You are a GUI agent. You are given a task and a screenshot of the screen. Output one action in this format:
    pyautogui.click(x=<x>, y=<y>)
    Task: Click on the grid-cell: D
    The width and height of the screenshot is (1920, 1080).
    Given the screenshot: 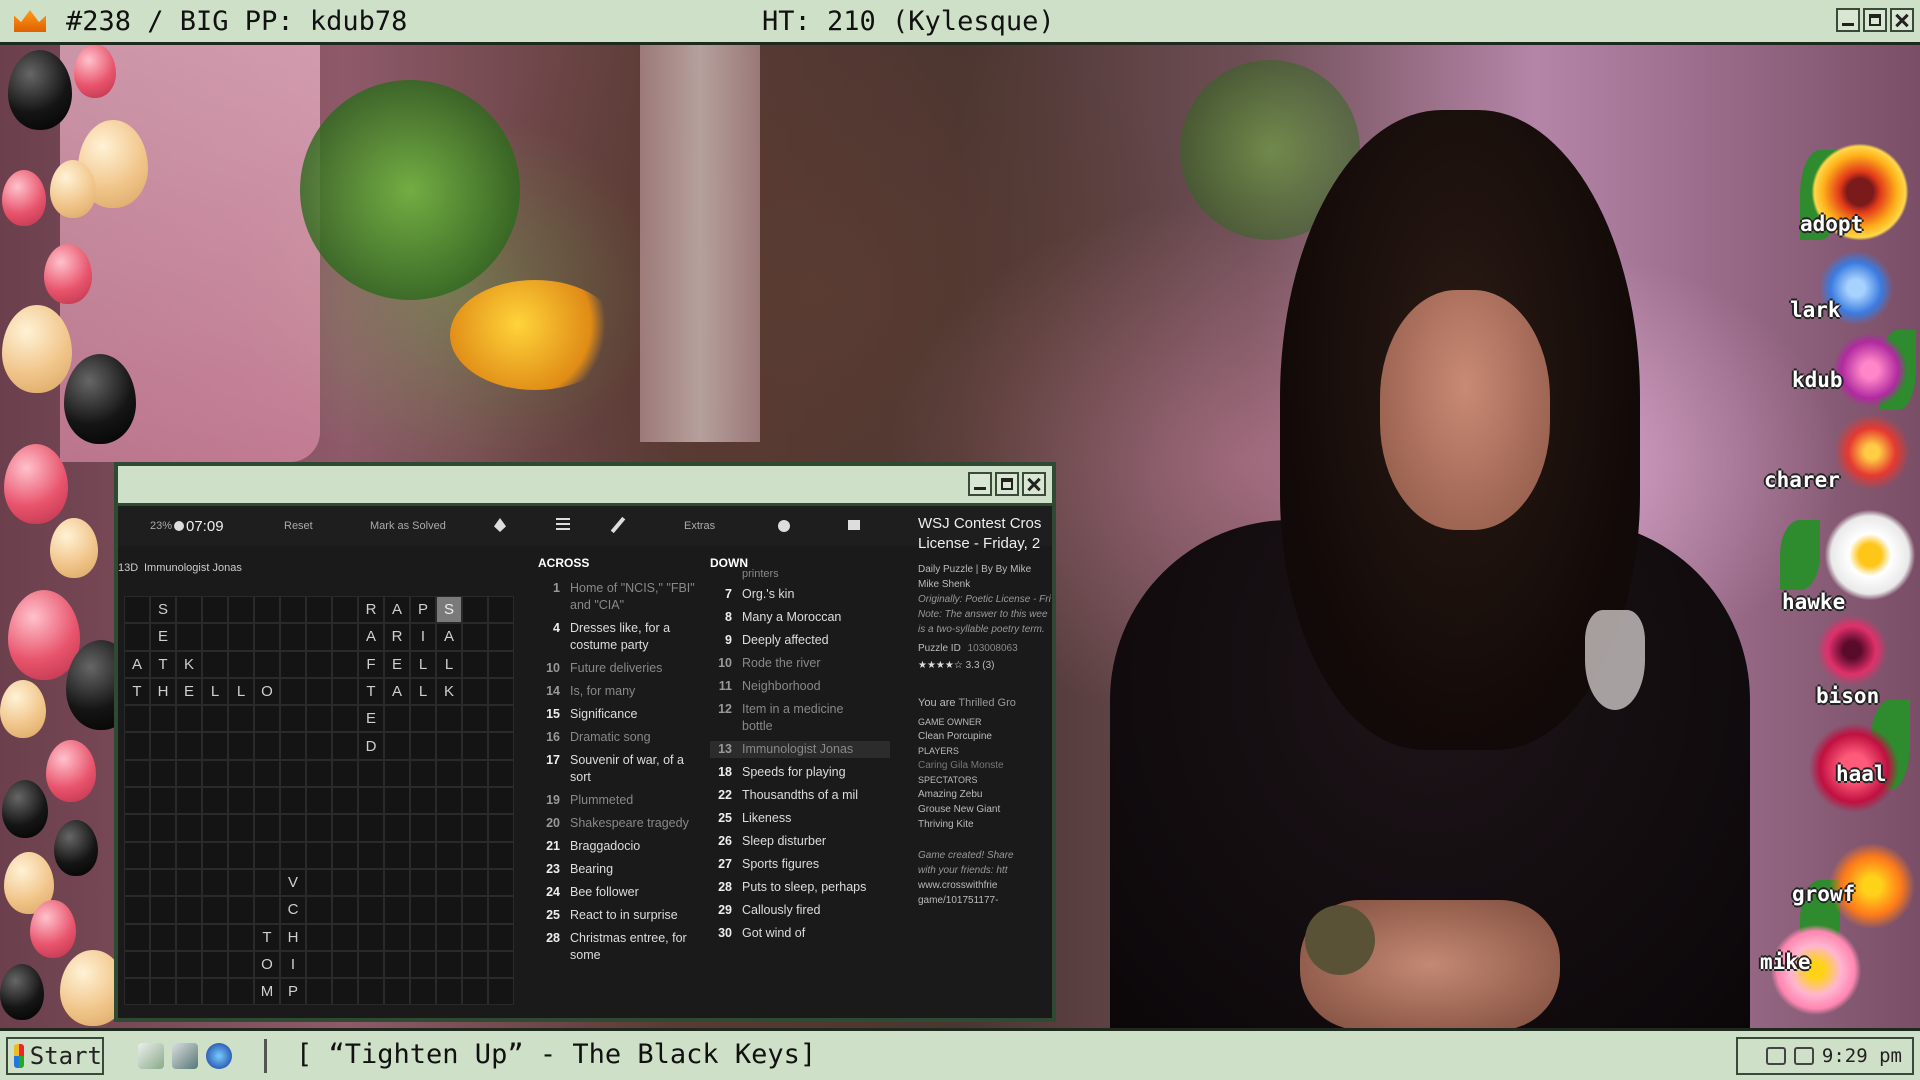 What is the action you would take?
    pyautogui.click(x=371, y=746)
    